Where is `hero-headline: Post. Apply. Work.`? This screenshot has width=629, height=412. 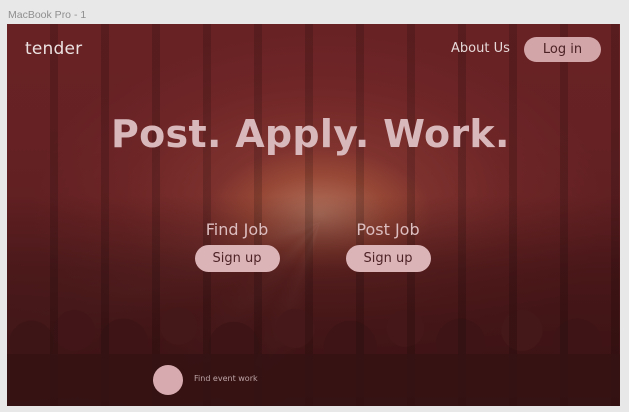
hero-headline: Post. Apply. Work. is located at coordinates (310, 134).